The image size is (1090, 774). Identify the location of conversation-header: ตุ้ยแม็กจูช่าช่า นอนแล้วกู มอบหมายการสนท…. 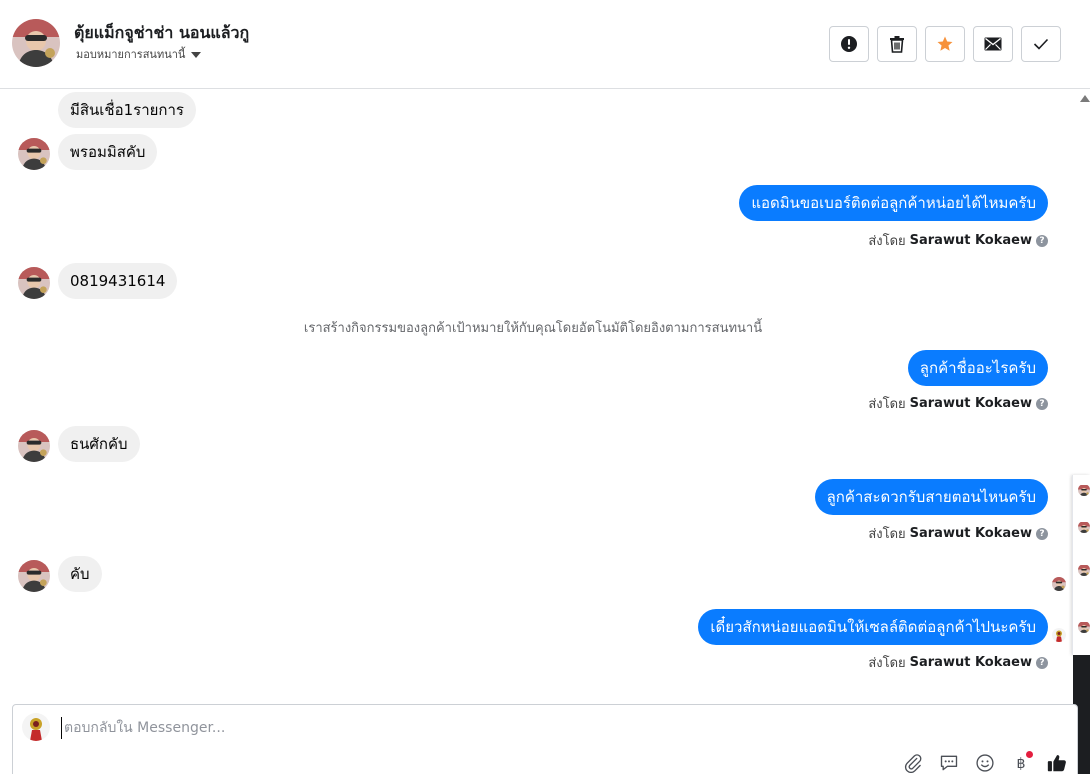
(545, 44).